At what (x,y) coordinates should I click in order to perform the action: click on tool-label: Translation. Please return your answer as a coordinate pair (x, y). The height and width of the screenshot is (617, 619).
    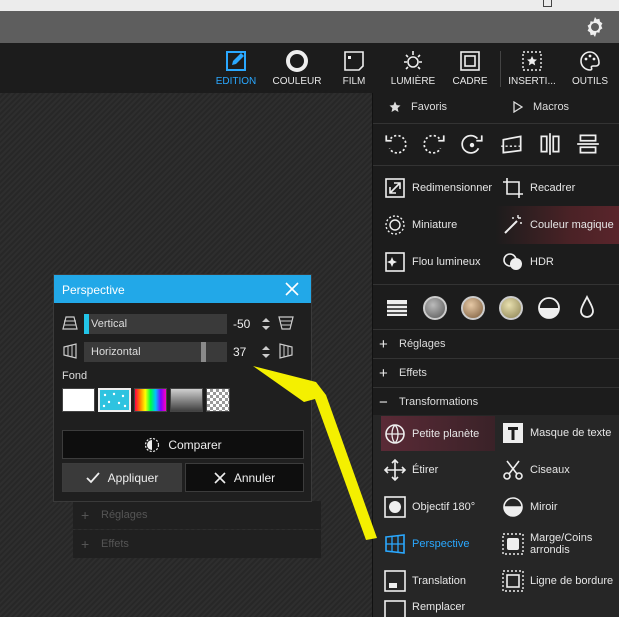
    Looking at the image, I should click on (439, 581).